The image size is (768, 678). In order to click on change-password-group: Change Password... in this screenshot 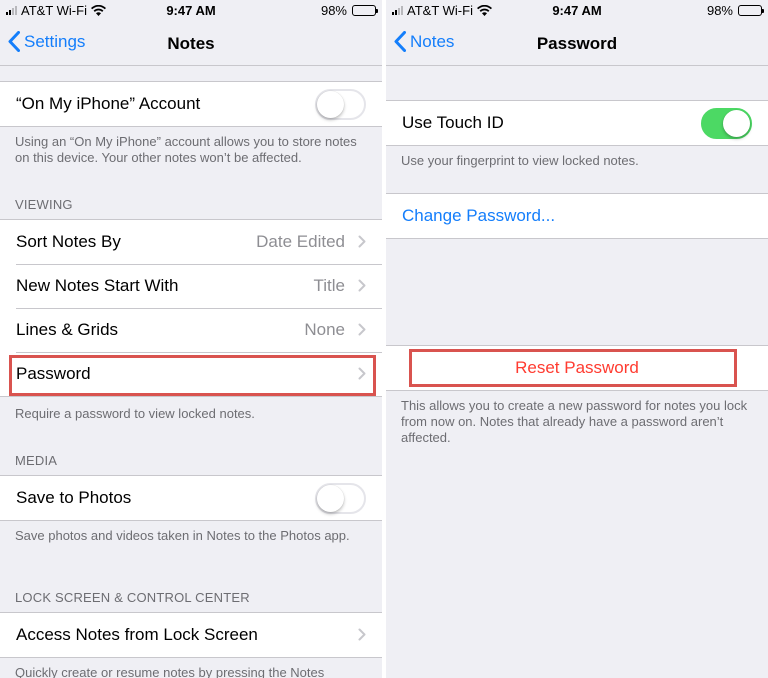, I will do `click(577, 216)`.